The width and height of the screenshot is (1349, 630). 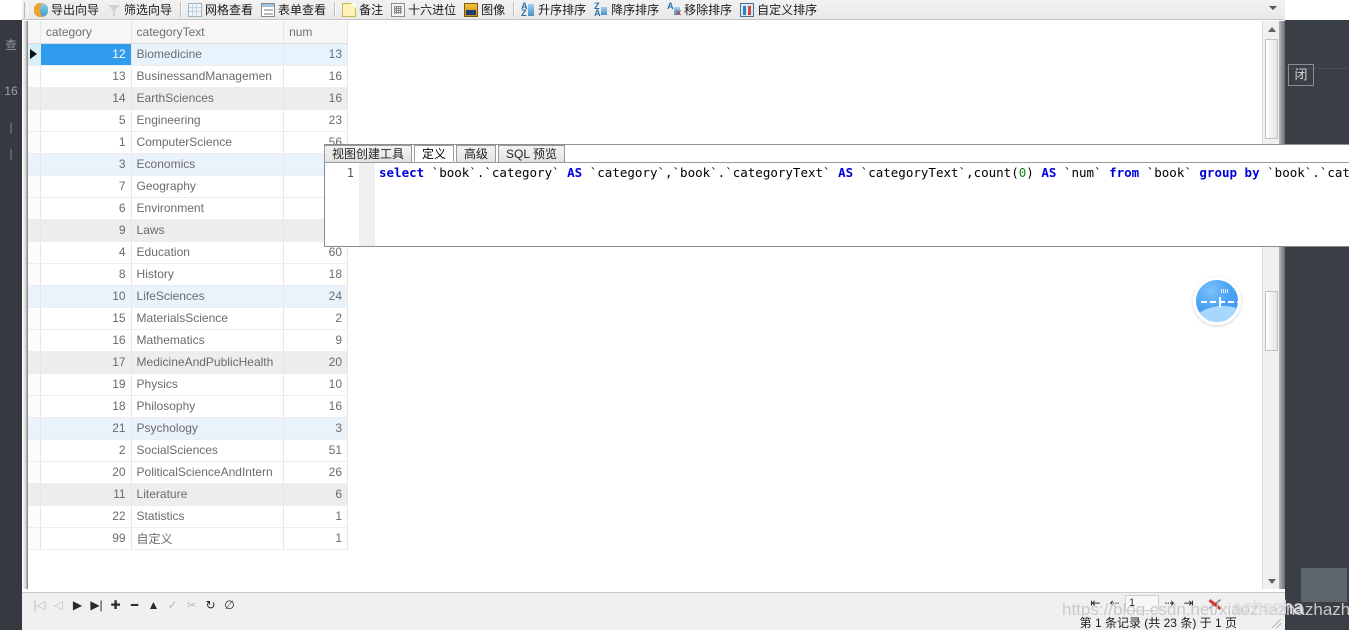 I want to click on table-row: 9Laws13, so click(x=188, y=230).